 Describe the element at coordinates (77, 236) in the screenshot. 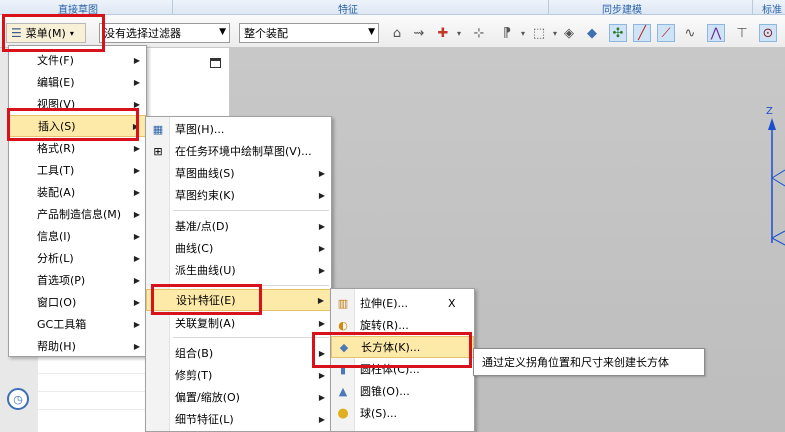

I see `menu-item-information: 信息(I) ▶` at that location.